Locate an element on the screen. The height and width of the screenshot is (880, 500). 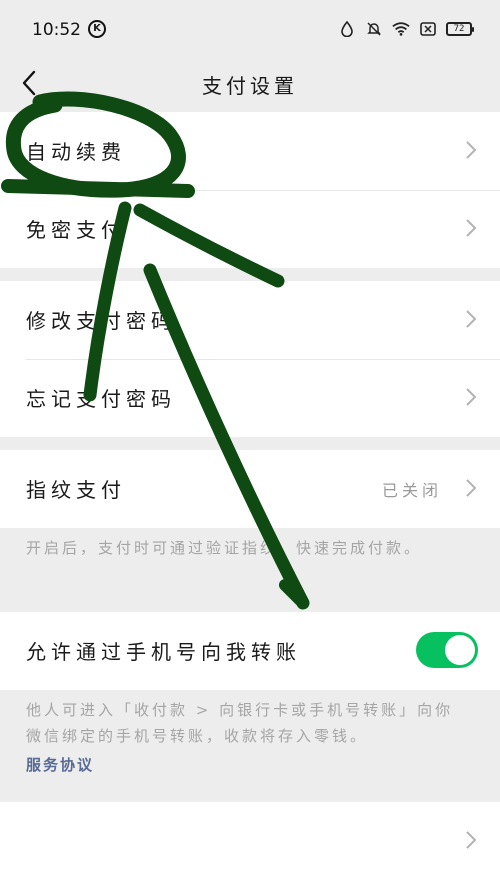
k-app-icon: K is located at coordinates (97, 29).